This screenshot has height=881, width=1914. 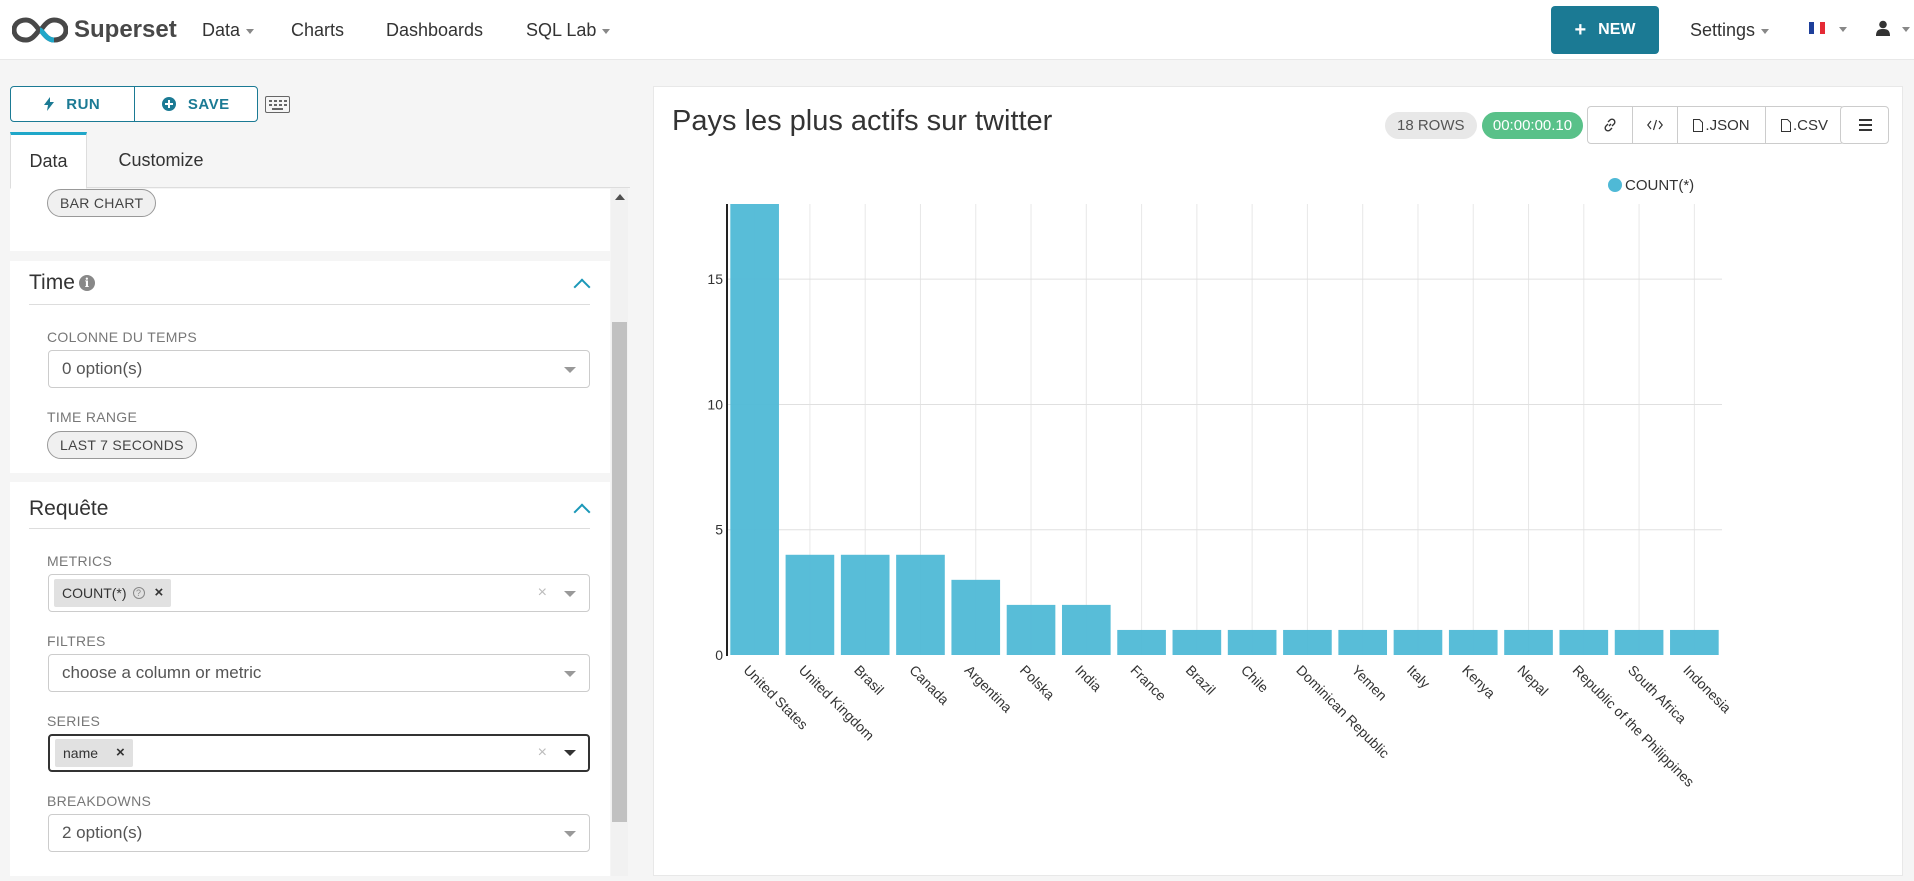 What do you see at coordinates (125, 29) in the screenshot?
I see `brand-name: Superset` at bounding box center [125, 29].